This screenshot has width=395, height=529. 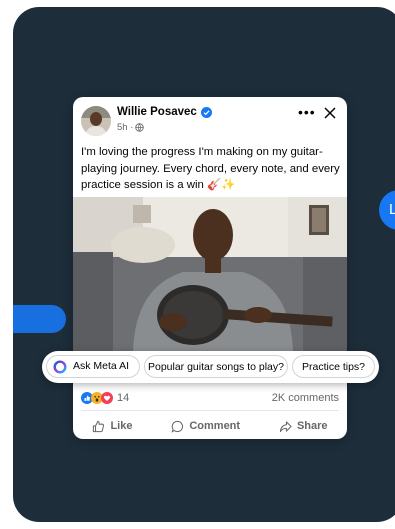 I want to click on ask-meta-ai-button: Ask Meta AI, so click(x=93, y=366).